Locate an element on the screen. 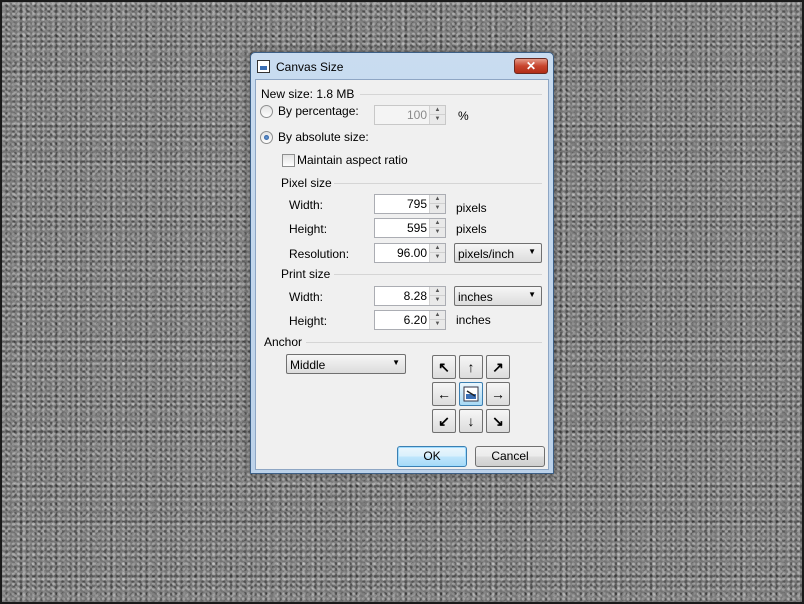 The height and width of the screenshot is (604, 804). arrow-right-icon: → is located at coordinates (498, 394).